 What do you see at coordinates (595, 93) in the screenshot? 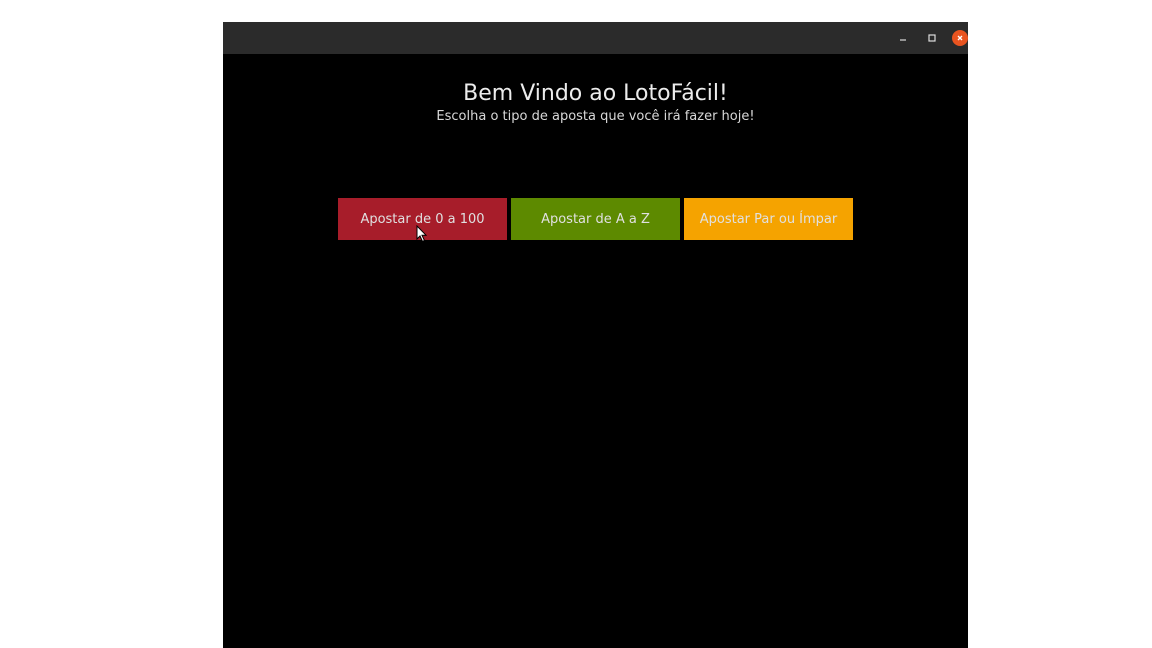
I see `page-title: Bem Vindo ao LotoFácil!` at bounding box center [595, 93].